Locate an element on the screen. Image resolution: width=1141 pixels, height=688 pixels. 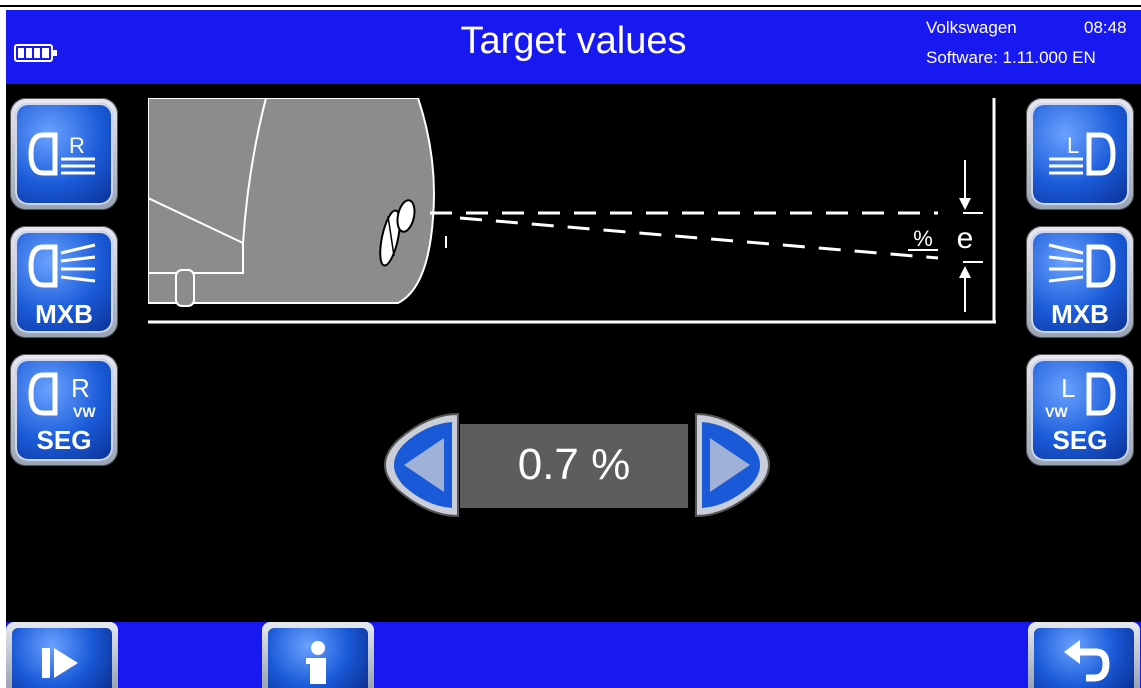
left-low-beam-button: L is located at coordinates (1080, 154).